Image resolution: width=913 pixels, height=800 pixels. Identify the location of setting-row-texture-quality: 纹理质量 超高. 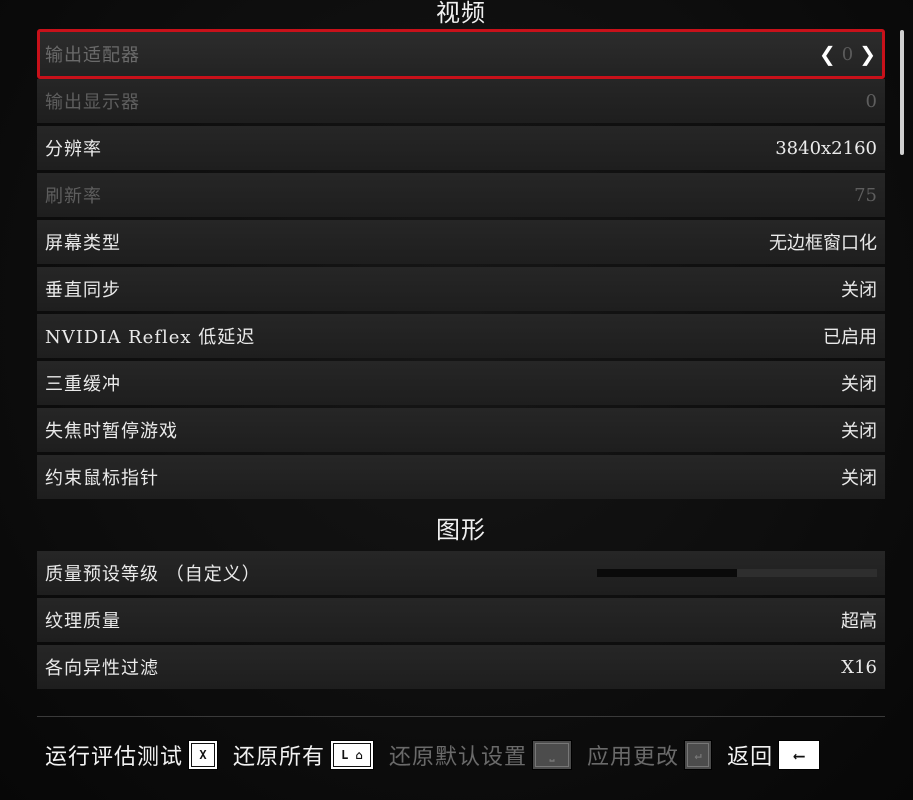
(461, 620).